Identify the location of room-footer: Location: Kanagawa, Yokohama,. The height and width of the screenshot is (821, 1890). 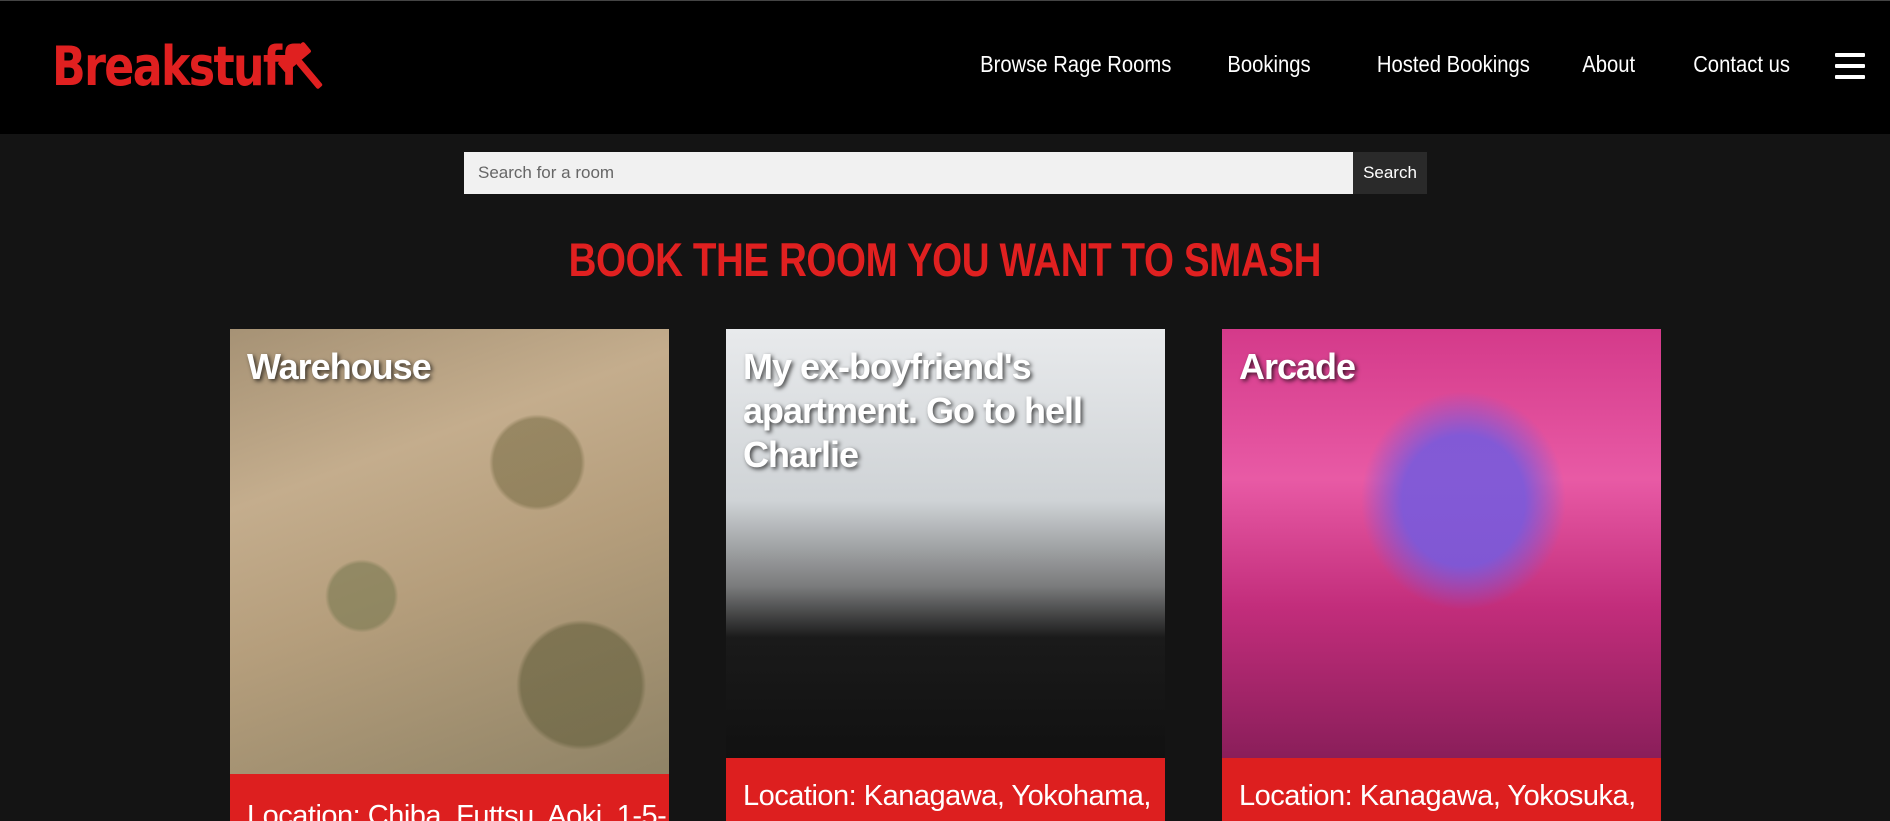
(945, 789).